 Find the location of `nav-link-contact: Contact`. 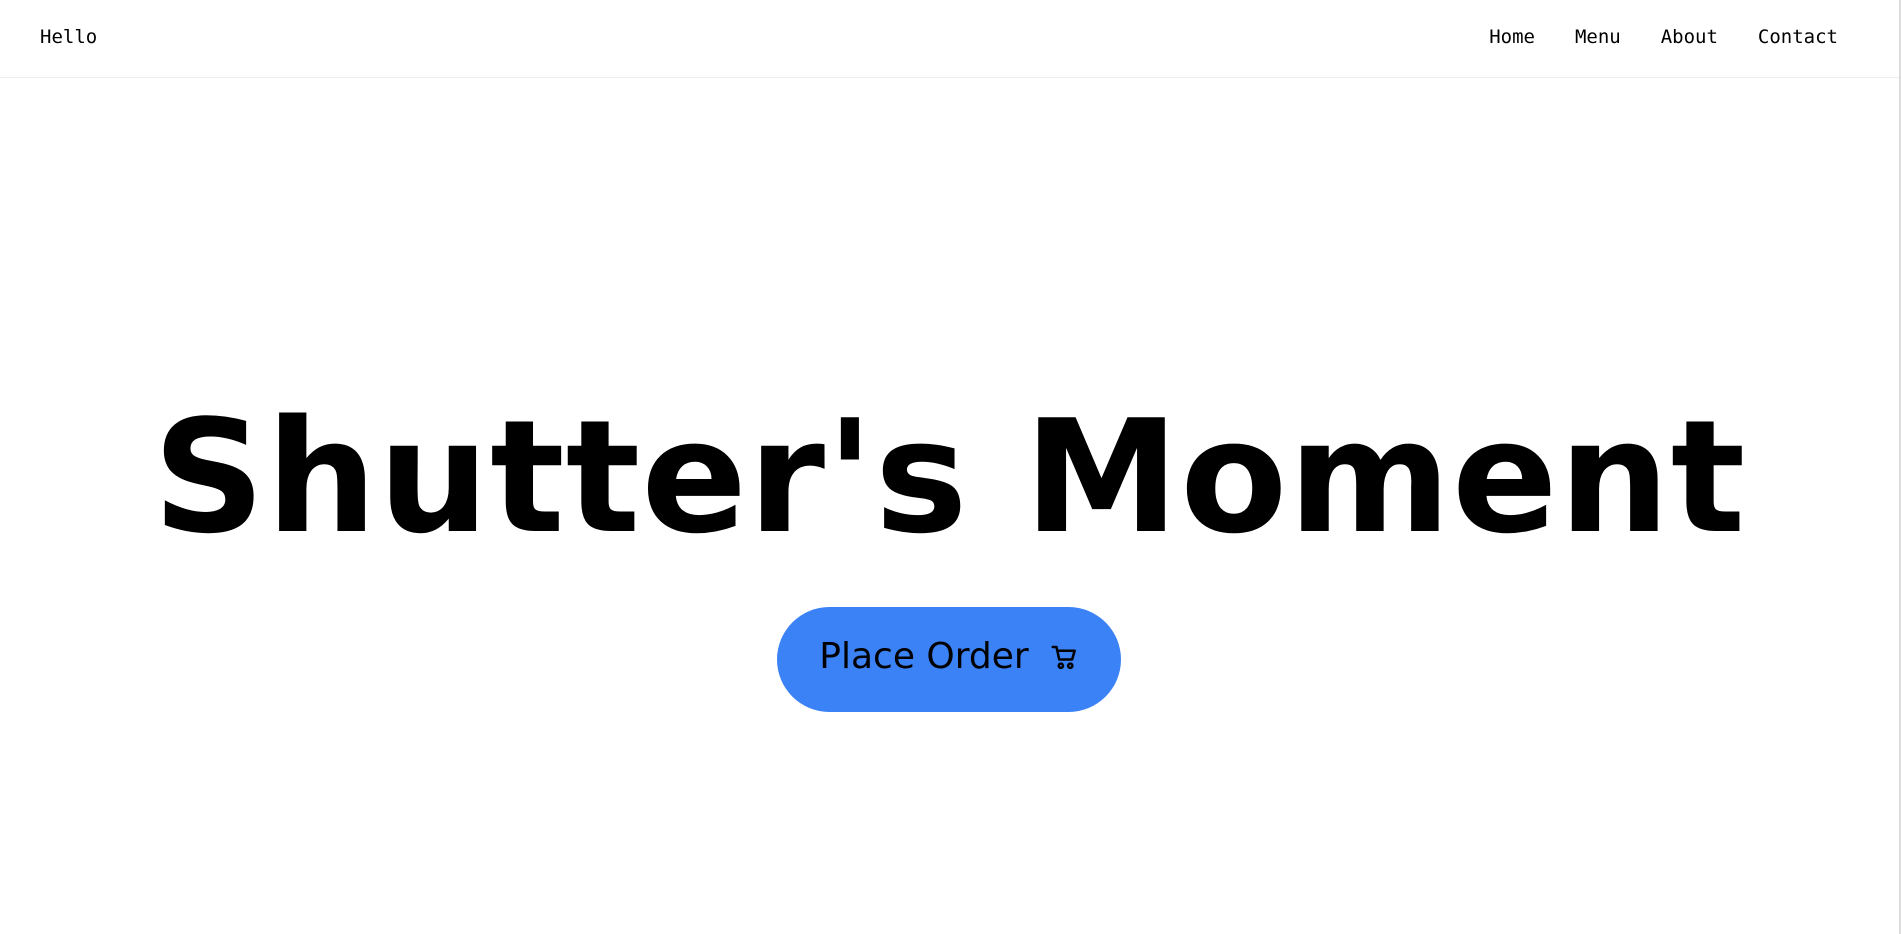

nav-link-contact: Contact is located at coordinates (1798, 37).